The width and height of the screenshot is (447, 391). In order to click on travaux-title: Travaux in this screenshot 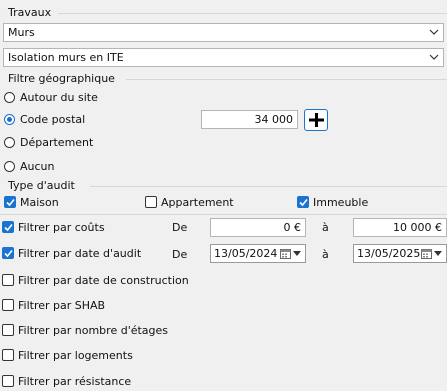, I will do `click(30, 12)`.